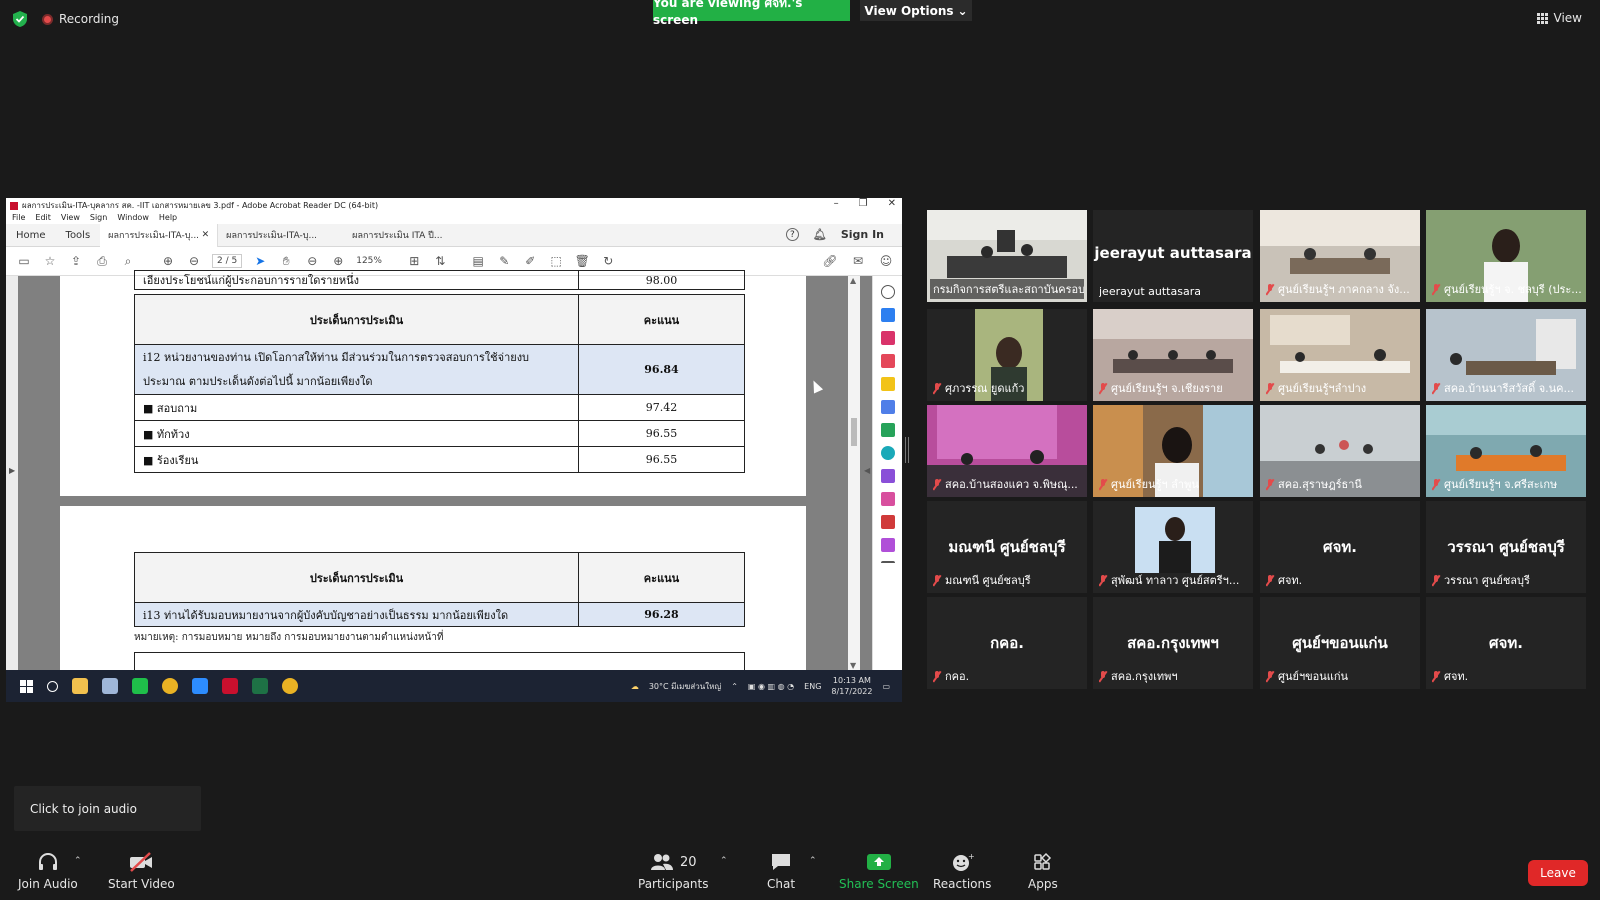  What do you see at coordinates (792, 234) in the screenshot?
I see `help-icon: ?` at bounding box center [792, 234].